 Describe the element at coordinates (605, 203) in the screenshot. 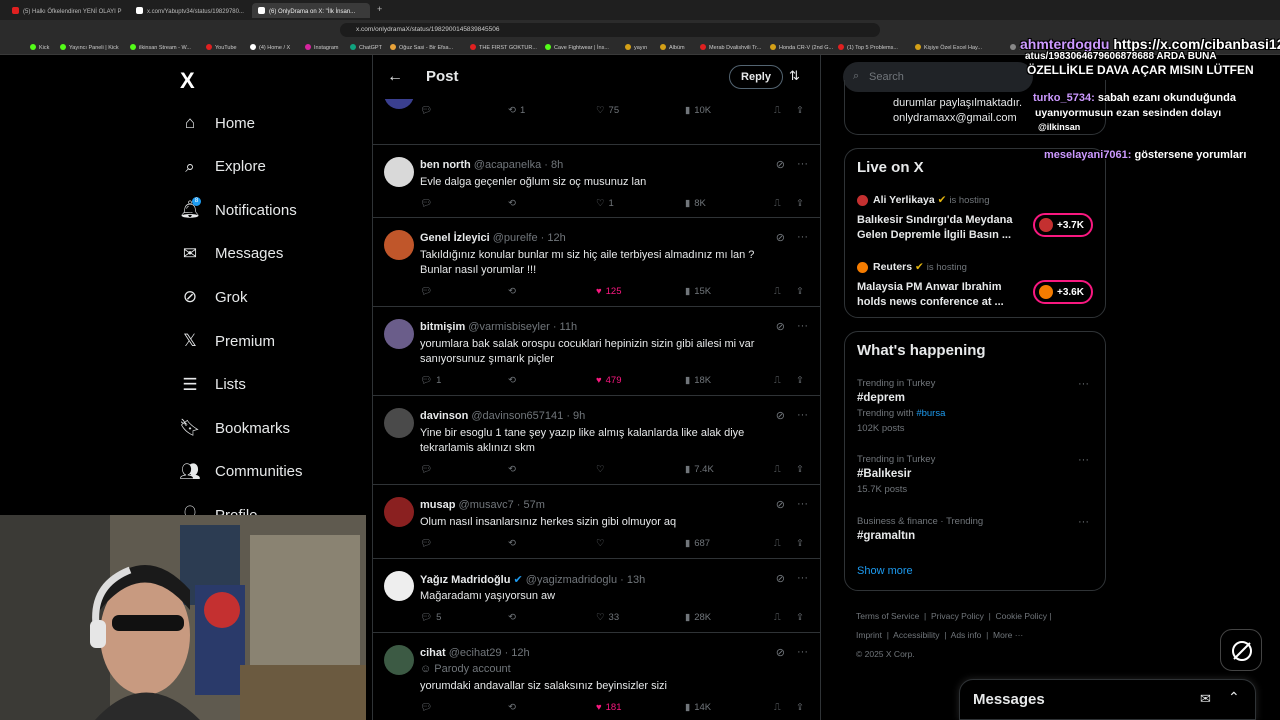

I see `like-action: ♡ 1` at that location.